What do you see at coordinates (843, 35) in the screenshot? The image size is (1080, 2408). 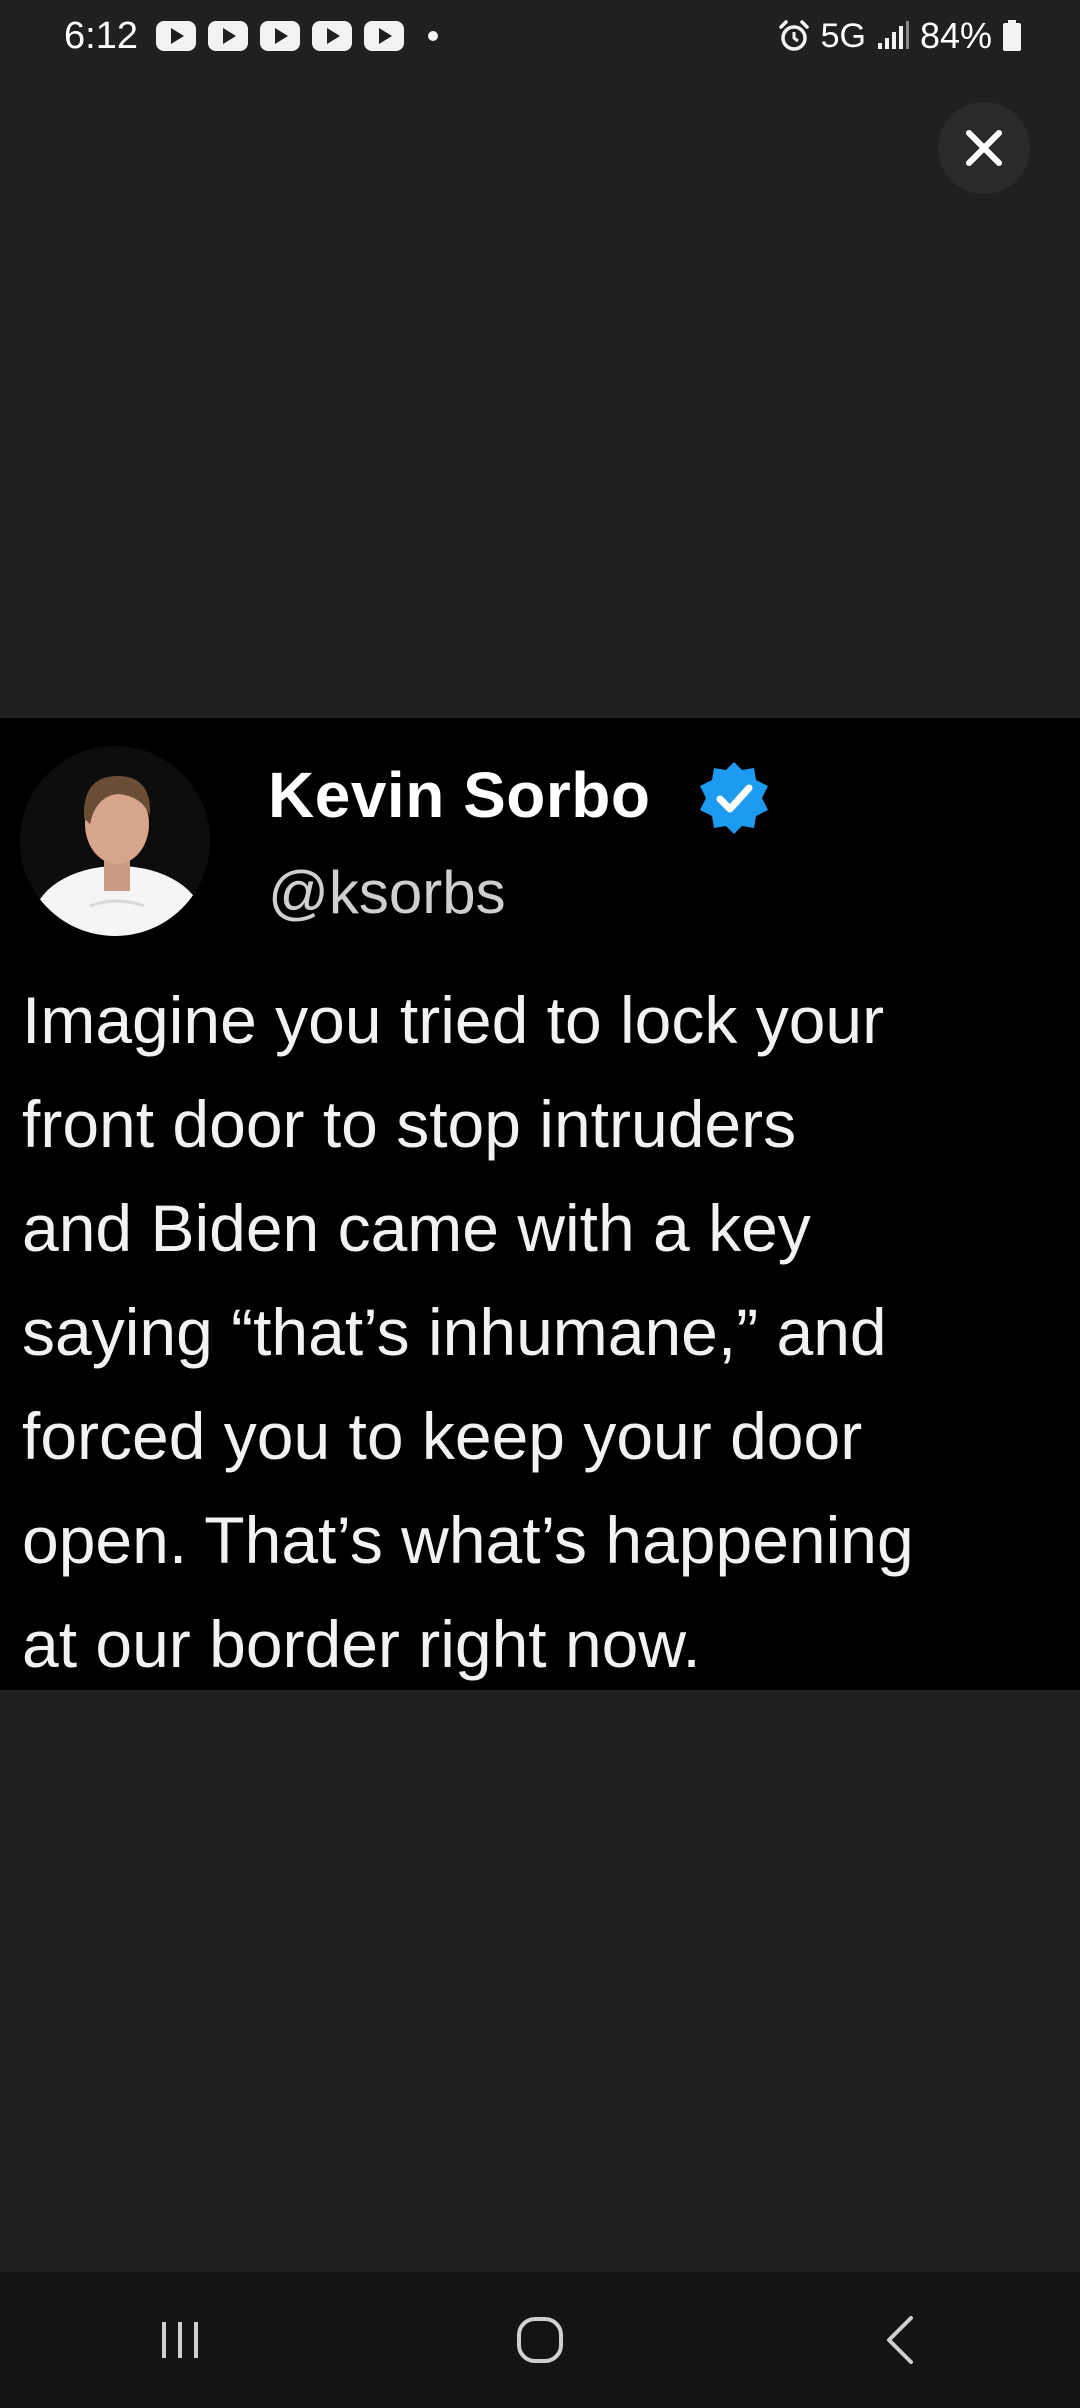 I see `network-type: 5G` at bounding box center [843, 35].